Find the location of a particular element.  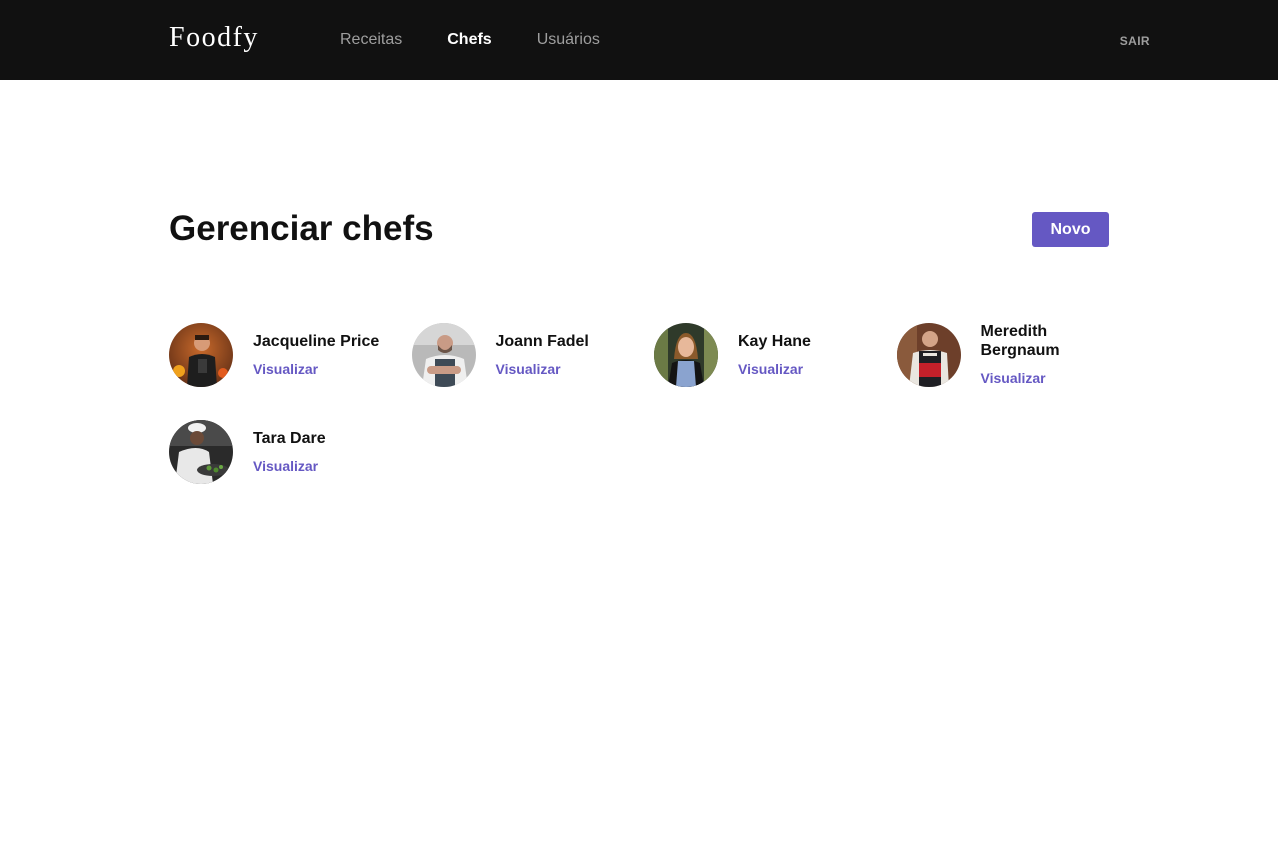

chef-info: Meredith Bergnaum Visualizar is located at coordinates (1051, 355).